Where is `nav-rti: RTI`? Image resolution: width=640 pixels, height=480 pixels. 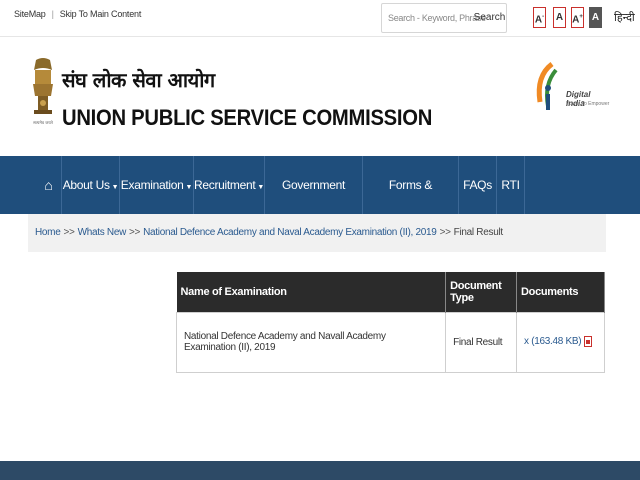
nav-rti: RTI is located at coordinates (511, 185).